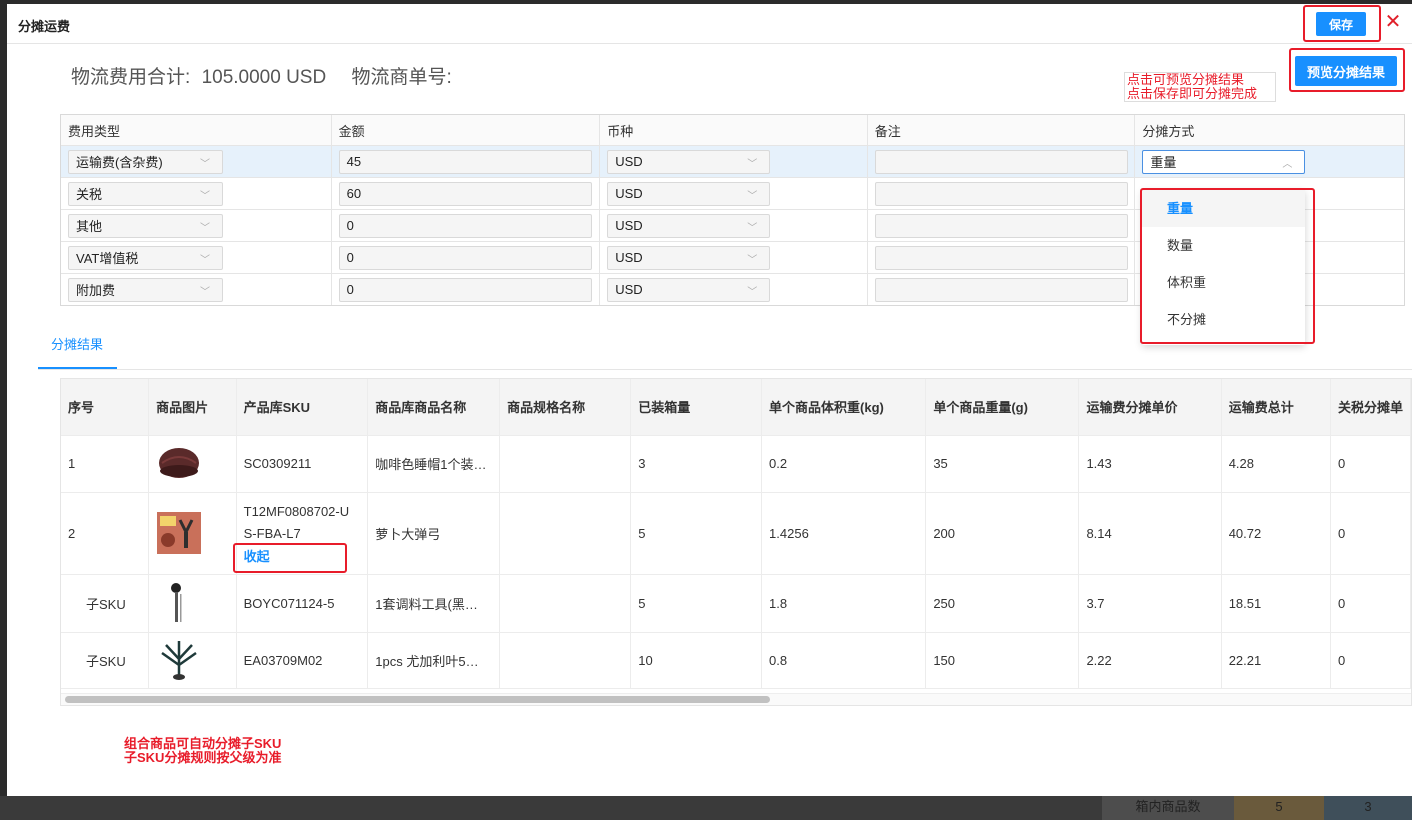  What do you see at coordinates (1393, 22) in the screenshot?
I see `close-icon: ✕` at bounding box center [1393, 22].